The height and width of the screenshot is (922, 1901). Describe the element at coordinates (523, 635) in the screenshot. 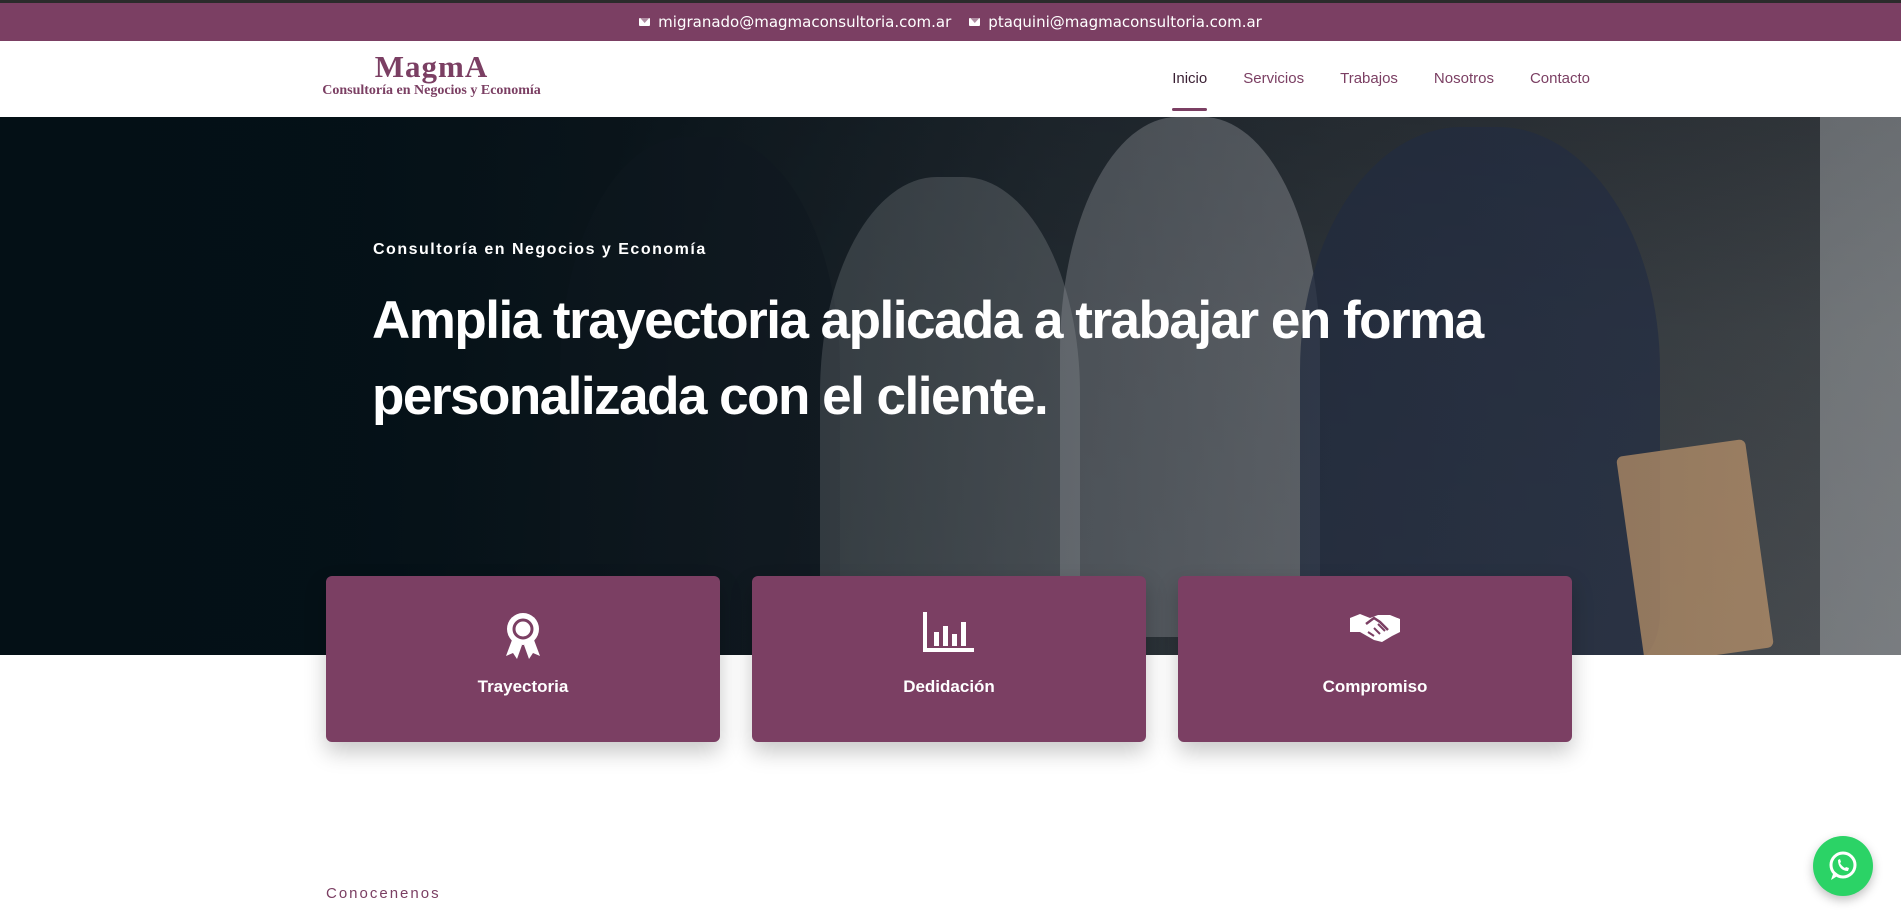

I see `award-icon` at that location.